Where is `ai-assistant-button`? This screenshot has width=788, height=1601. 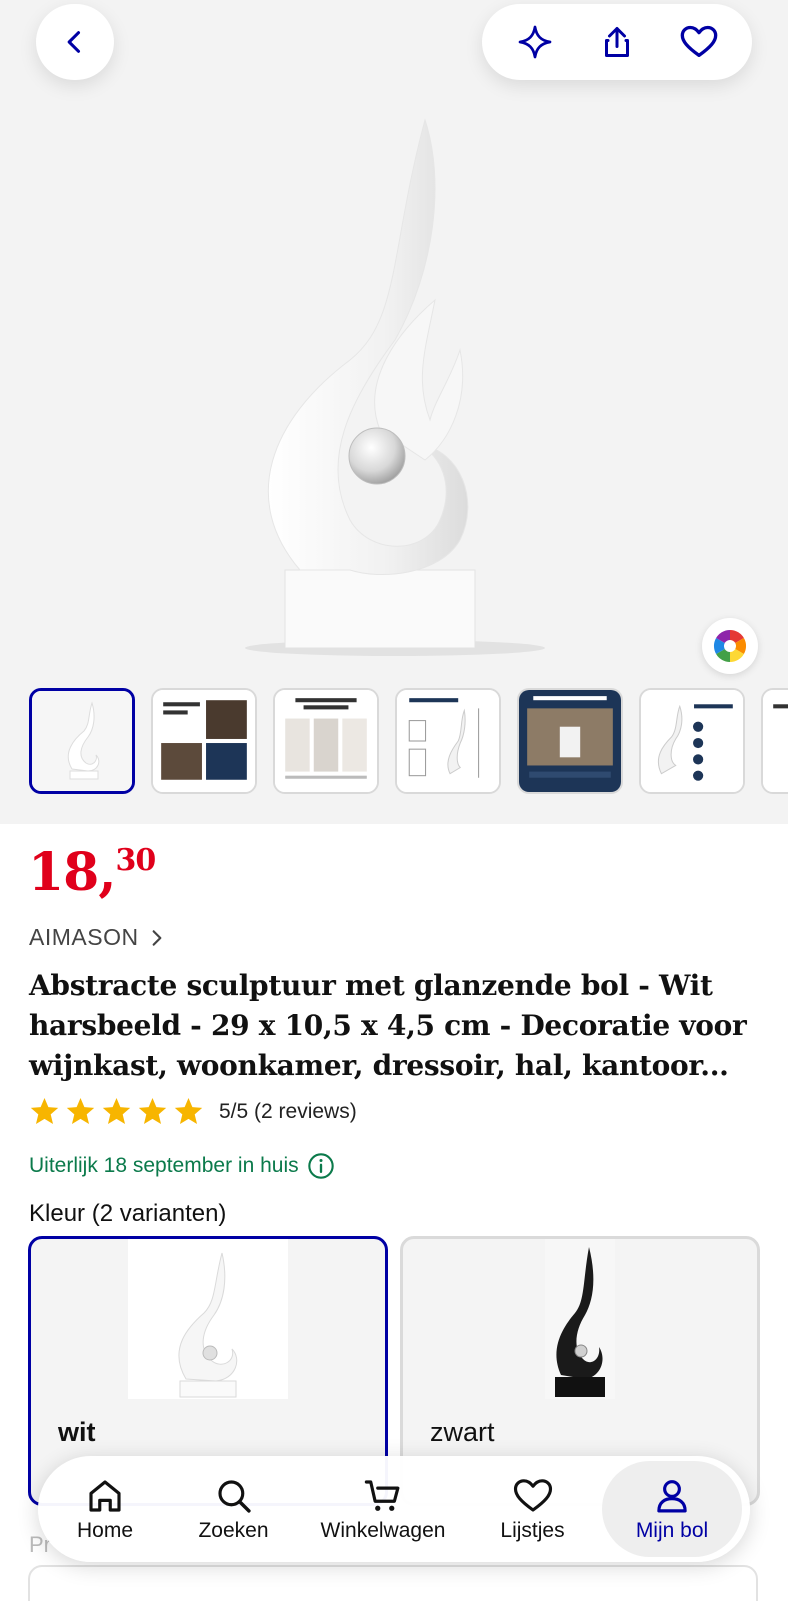 ai-assistant-button is located at coordinates (535, 42).